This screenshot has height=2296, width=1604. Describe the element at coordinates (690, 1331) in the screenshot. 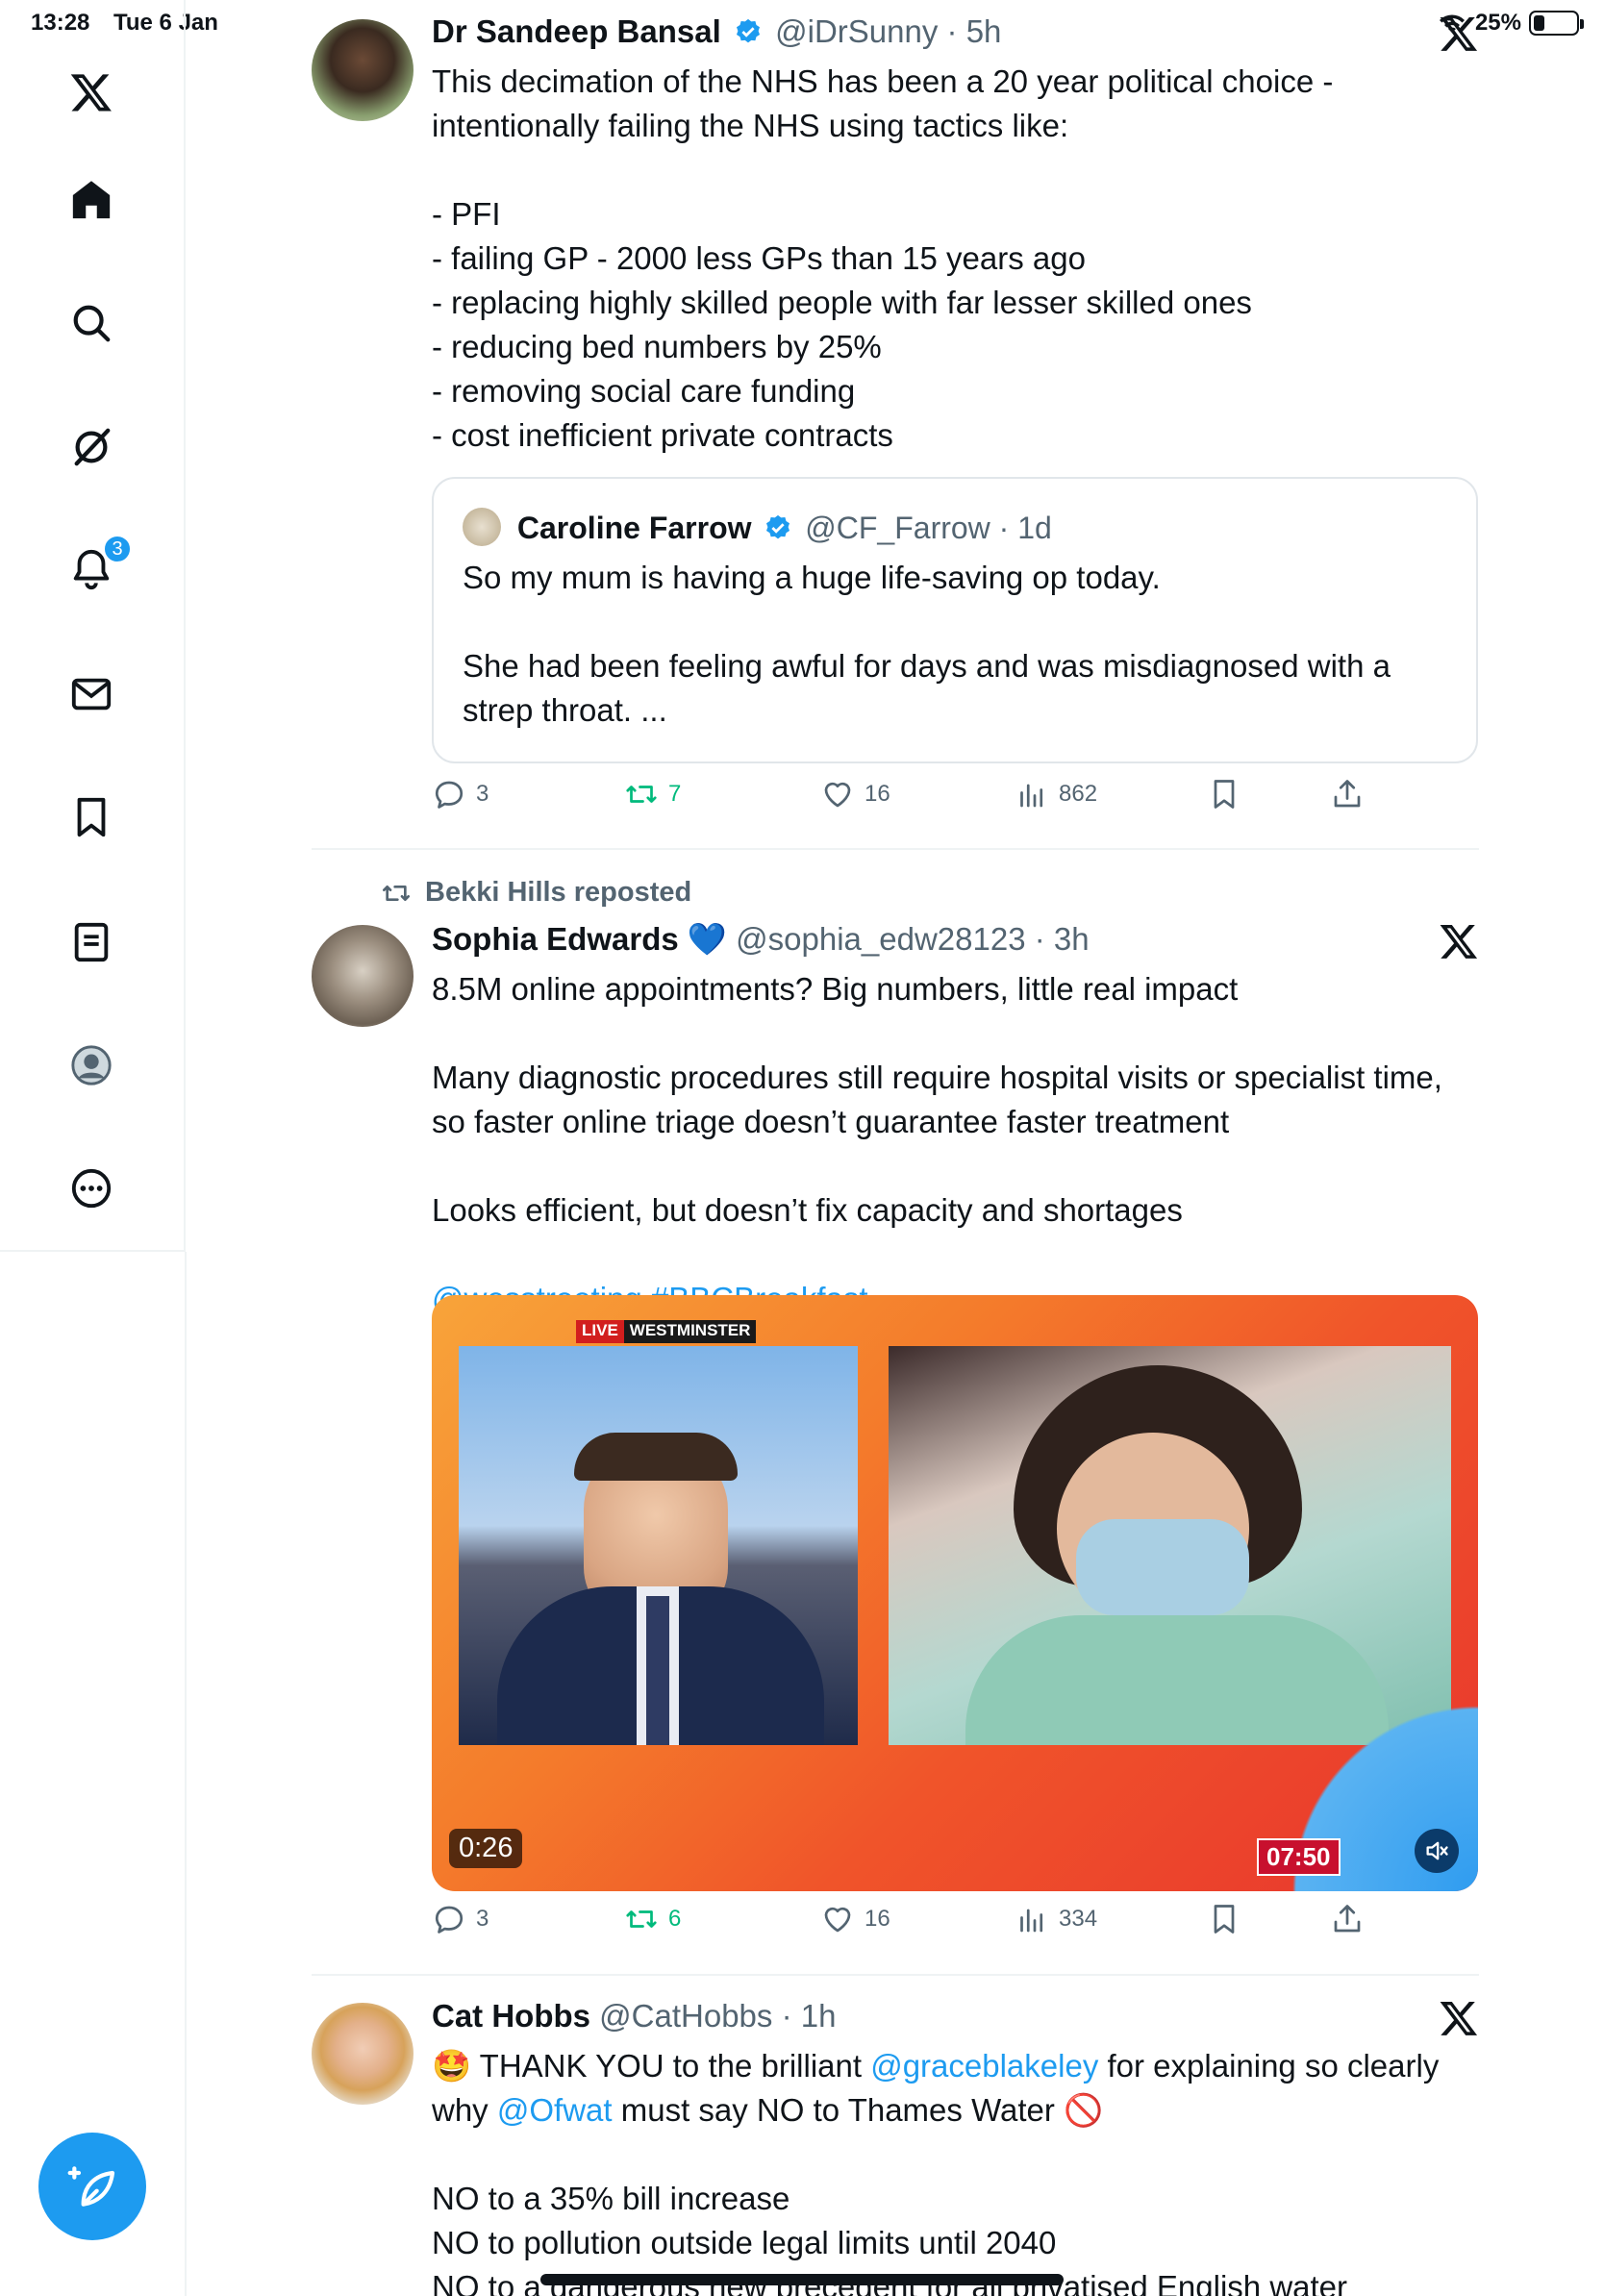

I see `location-label: WESTMINSTER` at that location.